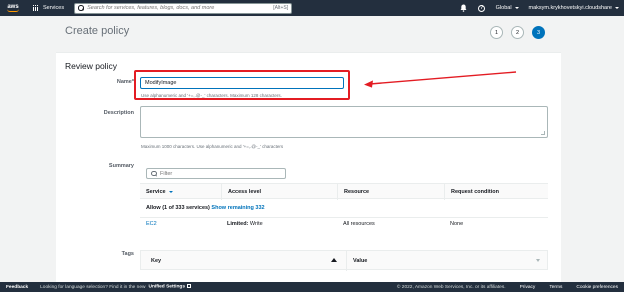 The width and height of the screenshot is (624, 292). Describe the element at coordinates (118, 113) in the screenshot. I see `description-label: Description` at that location.